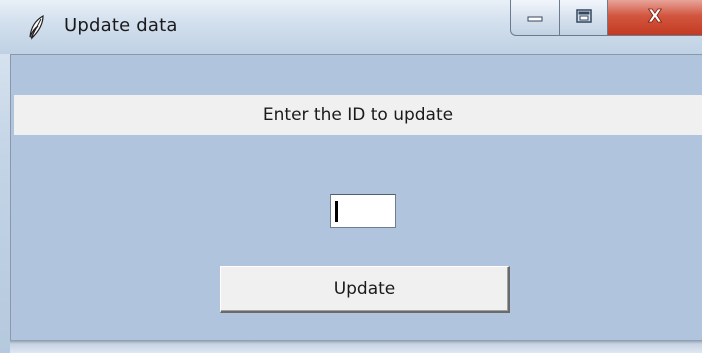 Image resolution: width=702 pixels, height=353 pixels. Describe the element at coordinates (363, 211) in the screenshot. I see `id-input` at that location.